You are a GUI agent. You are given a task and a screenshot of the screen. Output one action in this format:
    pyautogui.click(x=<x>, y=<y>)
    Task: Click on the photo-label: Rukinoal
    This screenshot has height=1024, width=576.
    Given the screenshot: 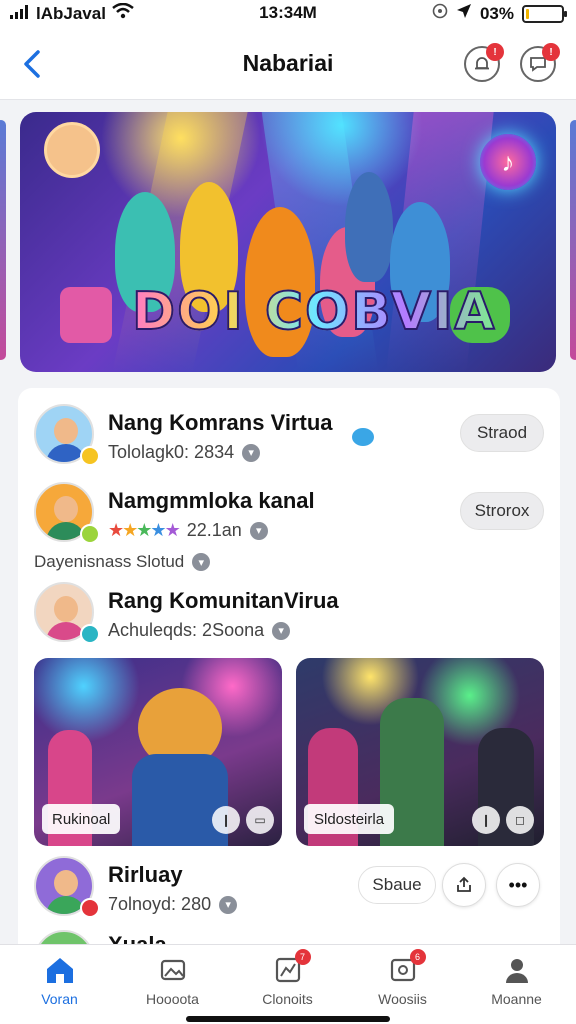 What is the action you would take?
    pyautogui.click(x=81, y=819)
    